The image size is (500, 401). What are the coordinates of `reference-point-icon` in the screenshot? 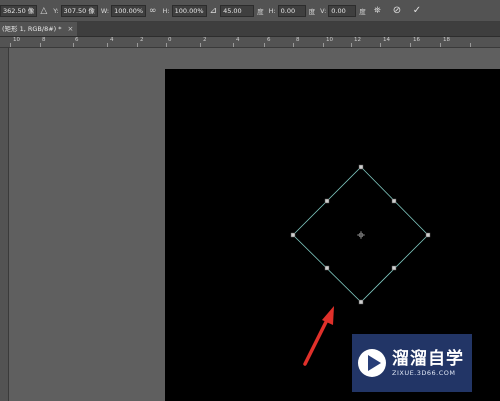 It's located at (361, 235).